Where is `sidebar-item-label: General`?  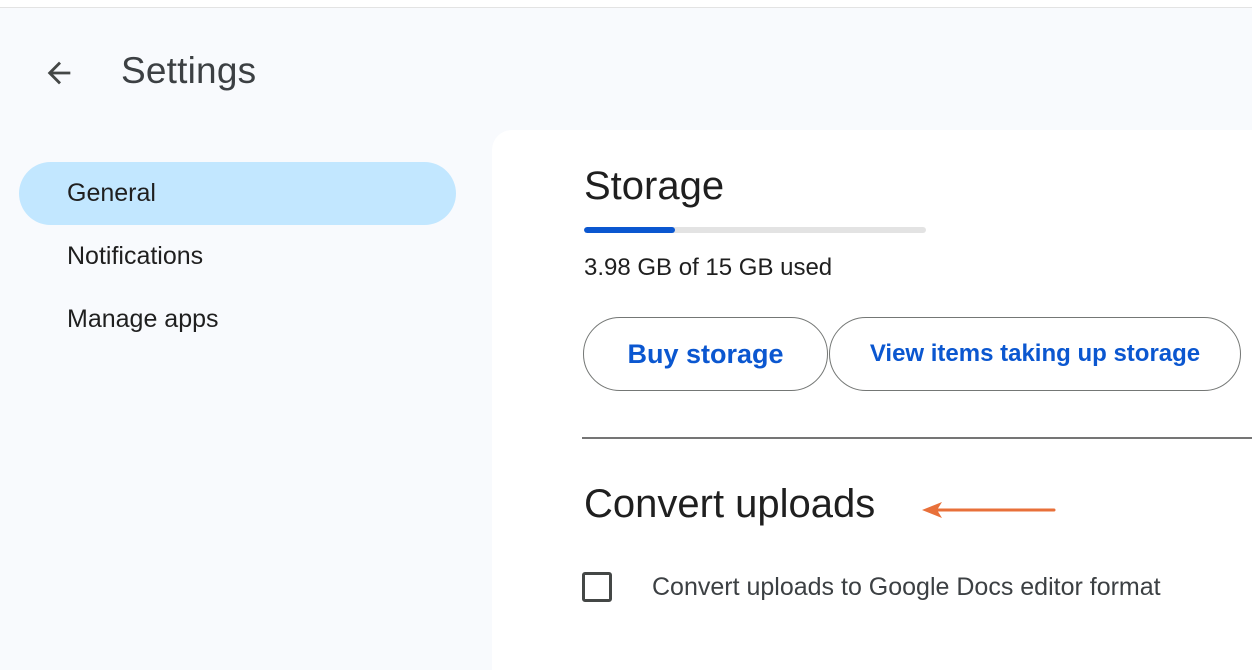
sidebar-item-label: General is located at coordinates (111, 193).